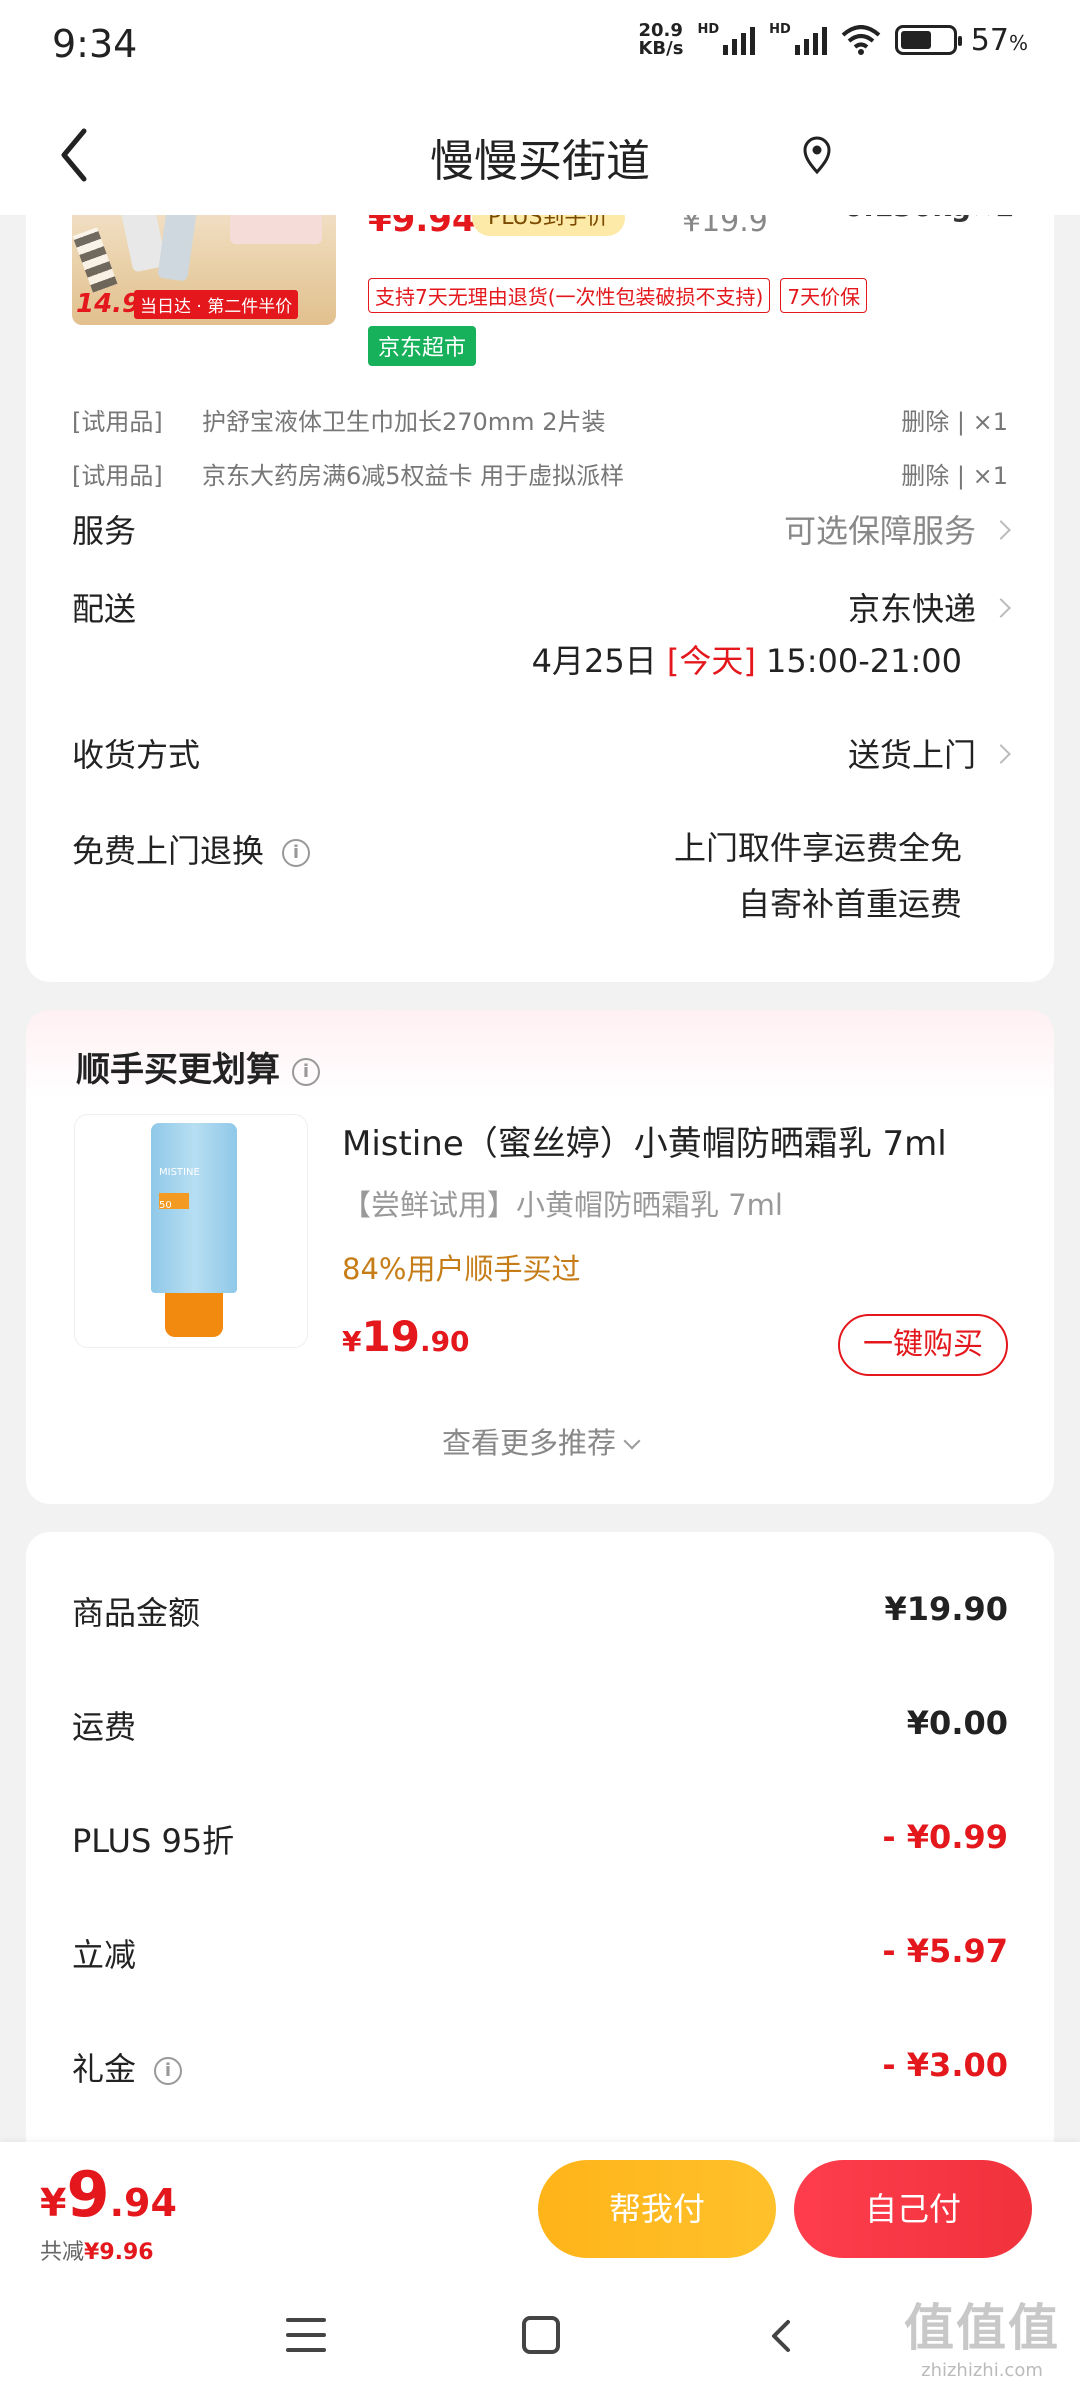 This screenshot has width=1080, height=2400. Describe the element at coordinates (661, 39) in the screenshot. I see `network-speed: 20.9 KB/s` at that location.